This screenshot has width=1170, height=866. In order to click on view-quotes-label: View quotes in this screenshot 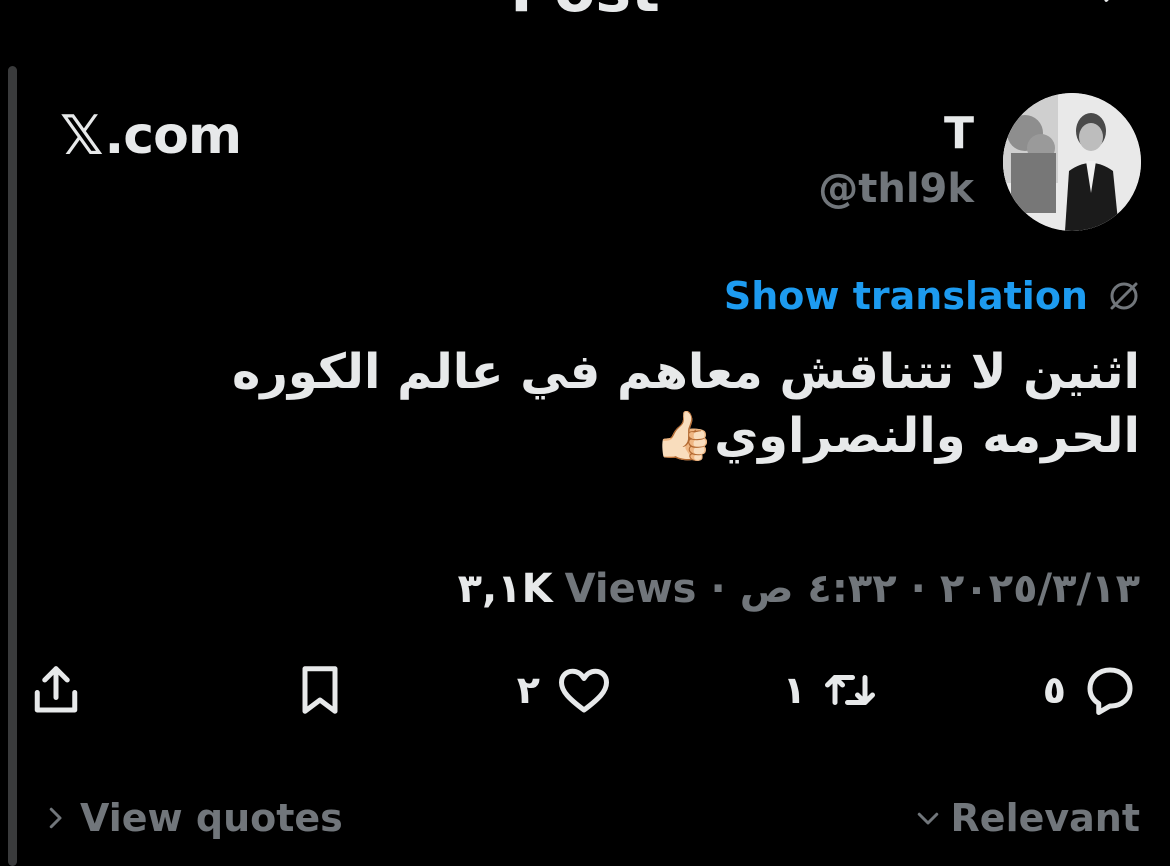, I will do `click(211, 818)`.